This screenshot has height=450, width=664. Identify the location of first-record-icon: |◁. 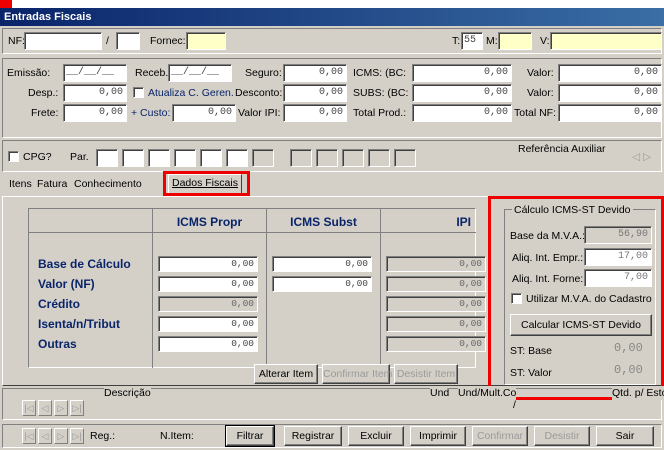
(29, 436).